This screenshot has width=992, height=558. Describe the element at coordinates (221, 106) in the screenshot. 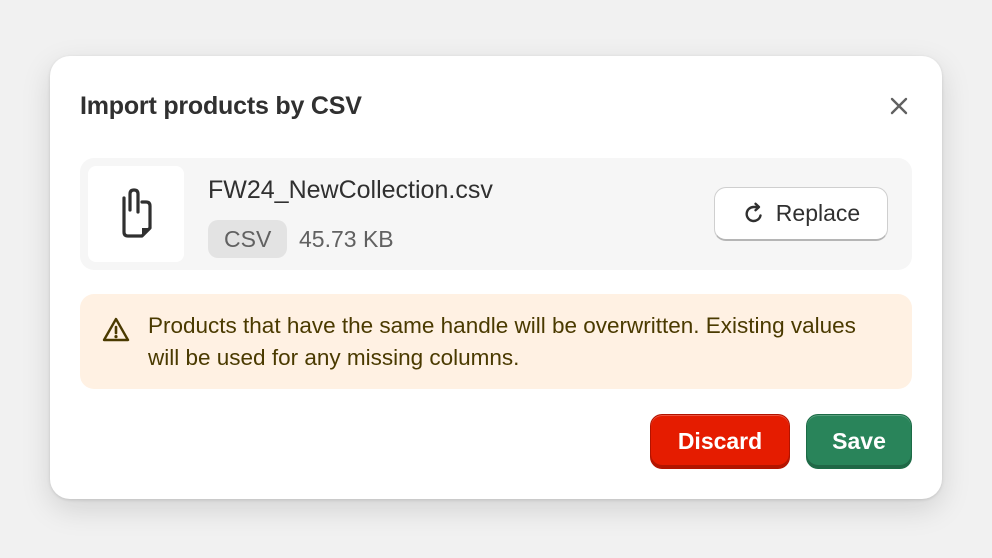

I see `modal-title: Import products by CSV` at that location.